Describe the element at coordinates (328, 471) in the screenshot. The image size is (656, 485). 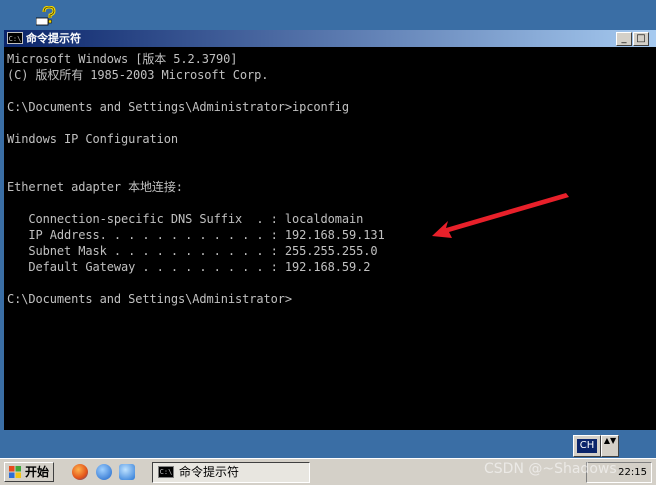
I see `taskbar: 开始 C:\ 命令提示符 22:15` at that location.